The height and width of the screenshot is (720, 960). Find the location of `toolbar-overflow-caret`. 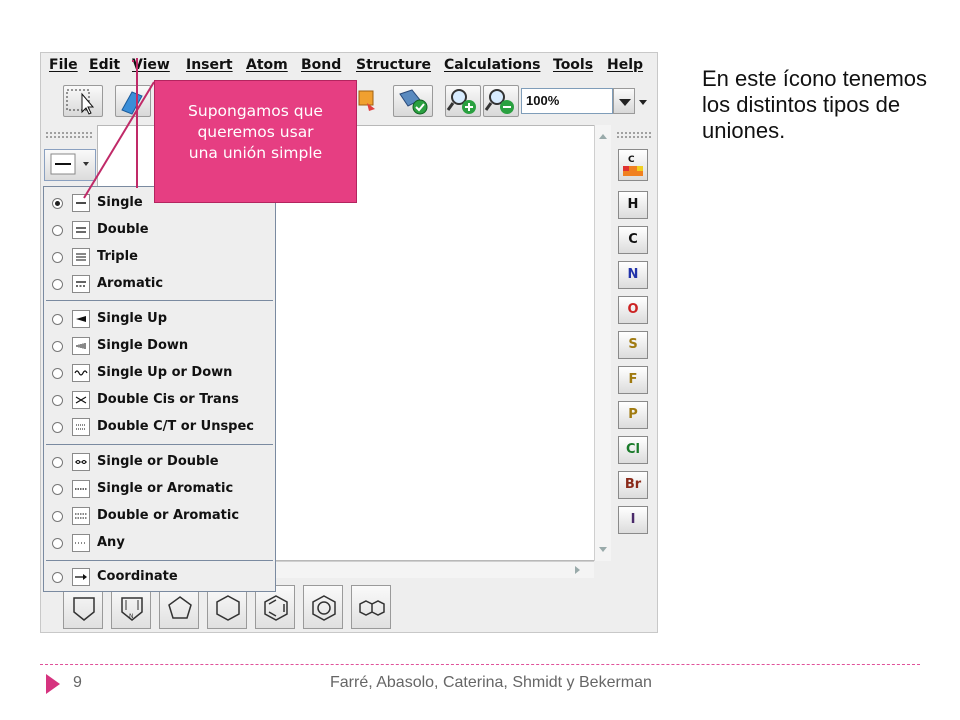

toolbar-overflow-caret is located at coordinates (643, 102).